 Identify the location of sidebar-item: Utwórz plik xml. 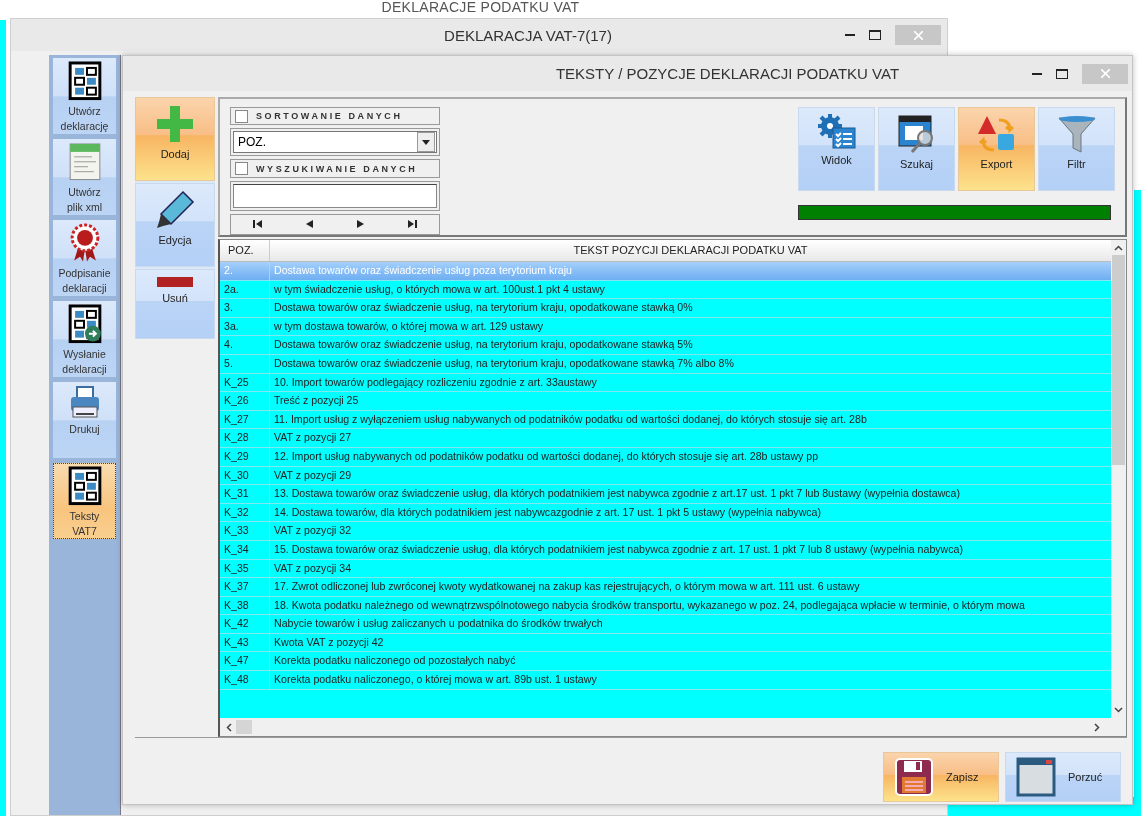
(84, 177).